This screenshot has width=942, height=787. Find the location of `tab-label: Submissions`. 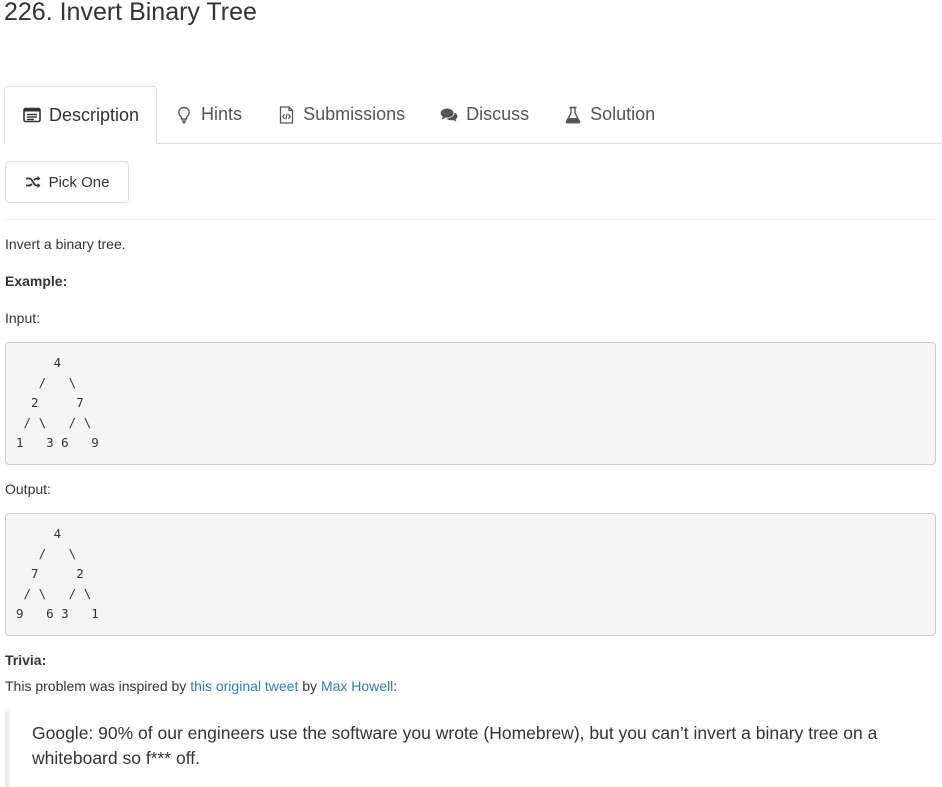

tab-label: Submissions is located at coordinates (354, 114).